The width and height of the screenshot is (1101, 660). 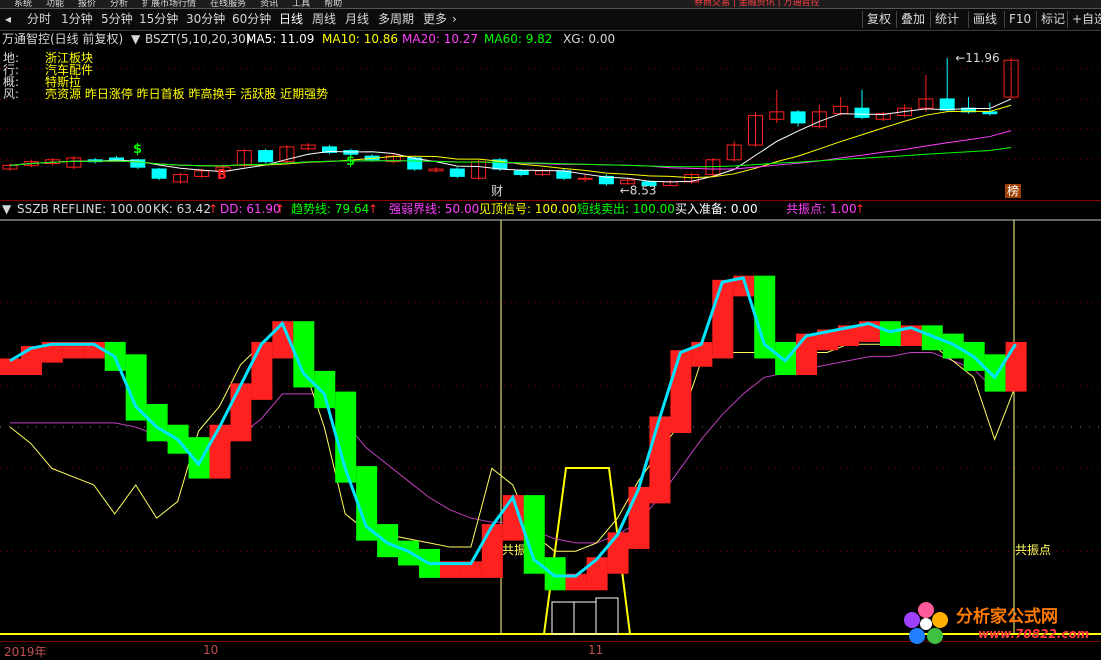 What do you see at coordinates (250, 209) in the screenshot?
I see `dd-value: DD: 61.90` at bounding box center [250, 209].